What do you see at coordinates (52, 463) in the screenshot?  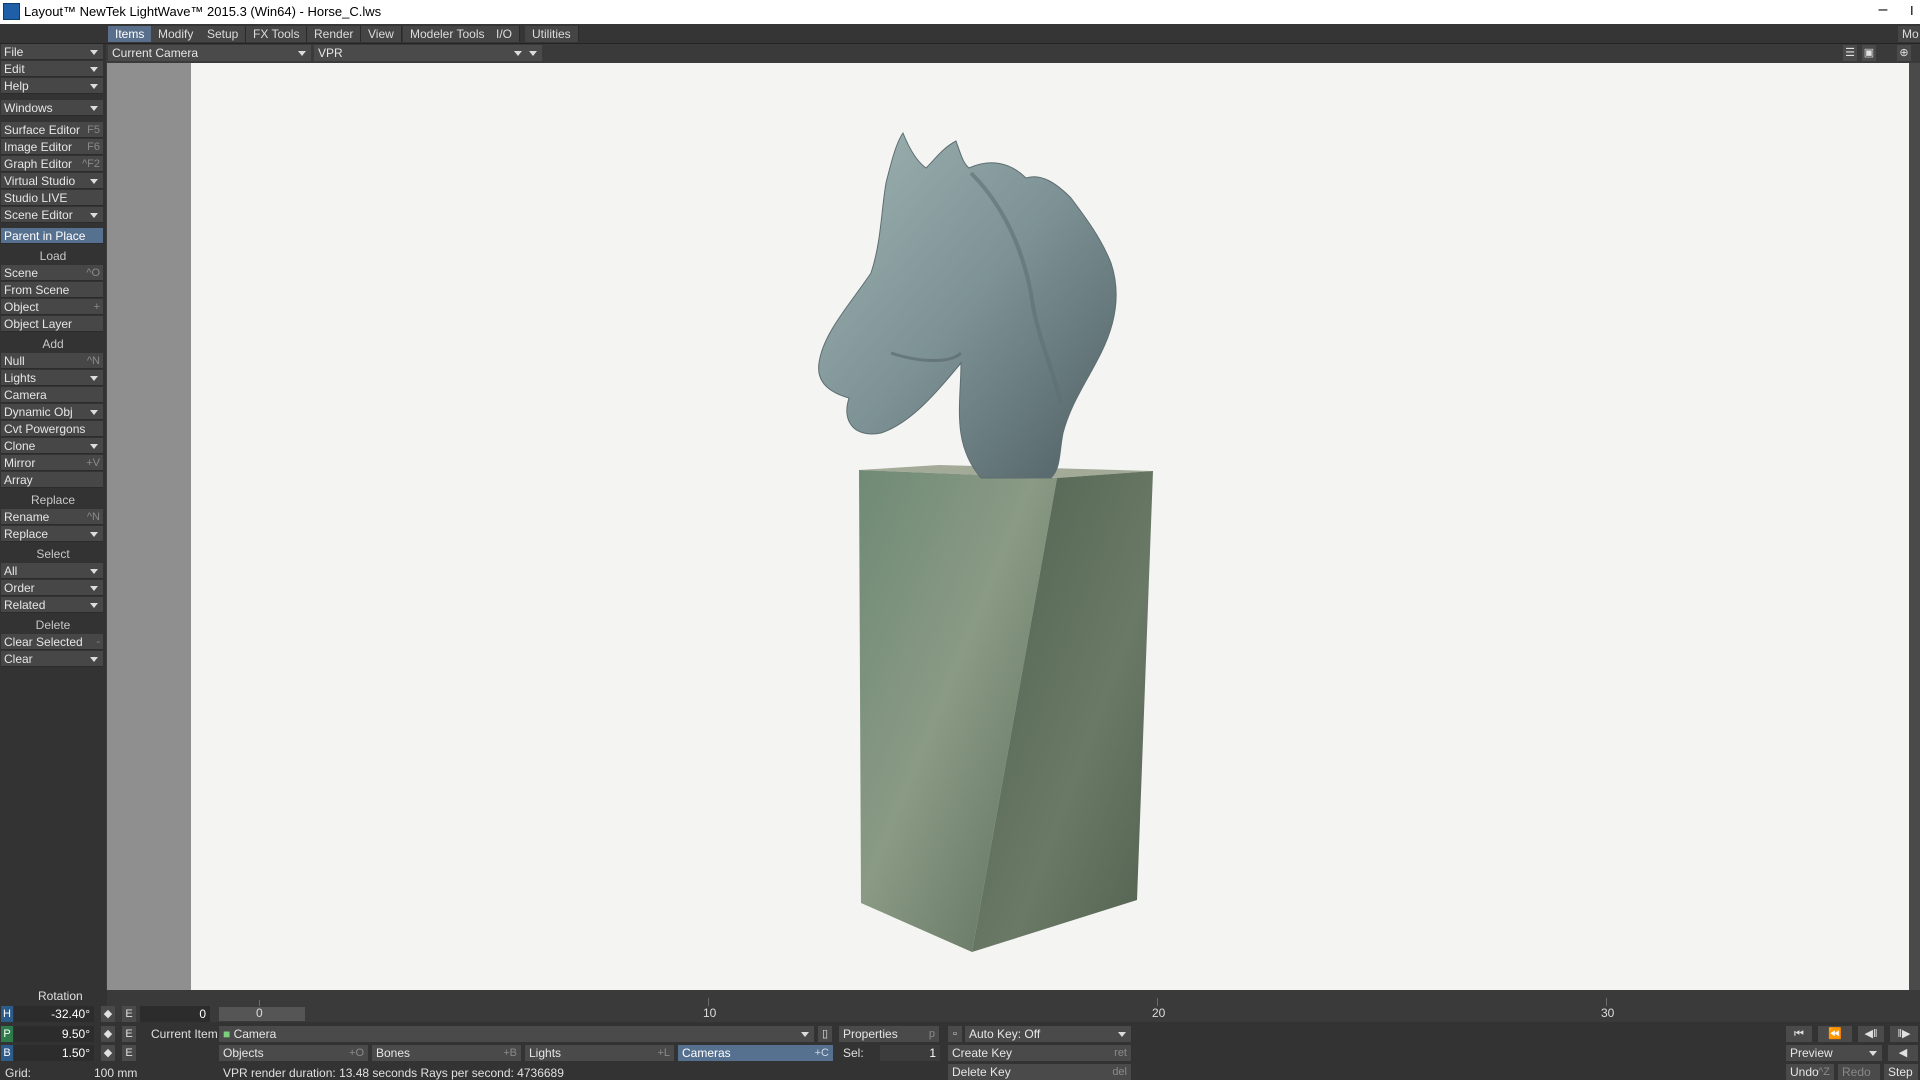 I see `mirror-button: Mirror +V` at bounding box center [52, 463].